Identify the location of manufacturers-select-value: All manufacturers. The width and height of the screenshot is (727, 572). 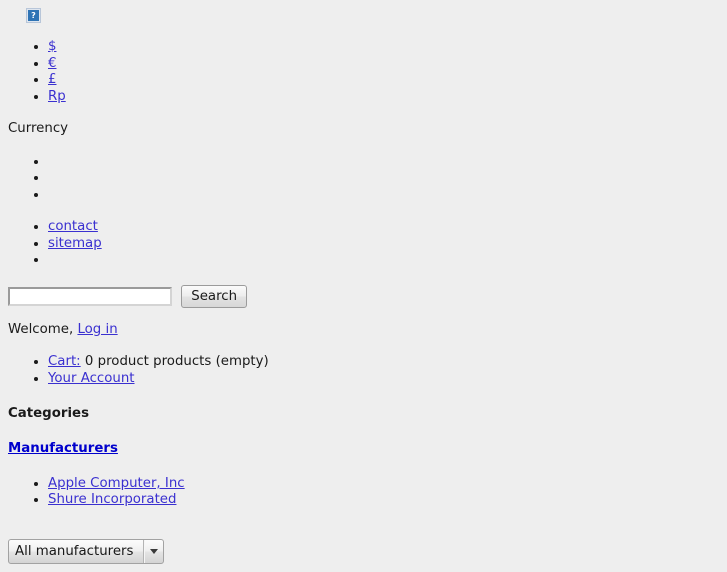
(74, 551).